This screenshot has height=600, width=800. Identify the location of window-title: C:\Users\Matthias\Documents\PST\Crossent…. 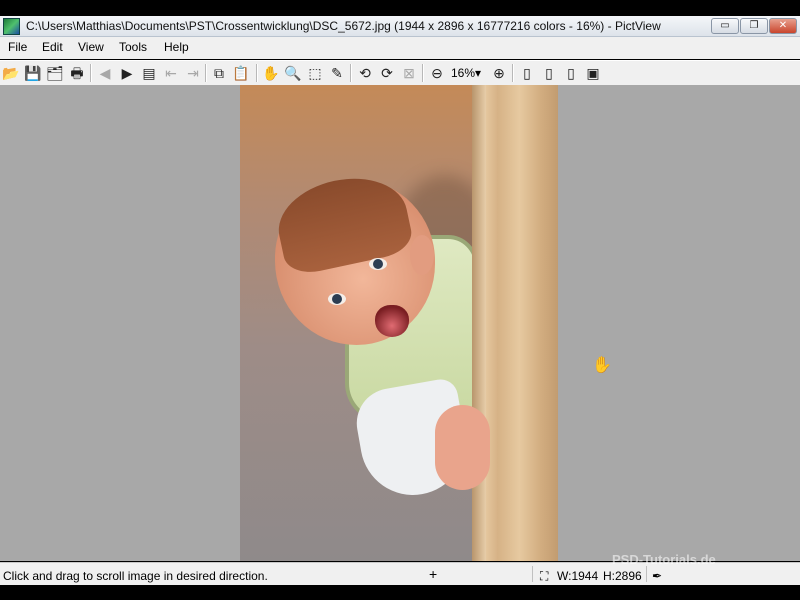
(343, 26).